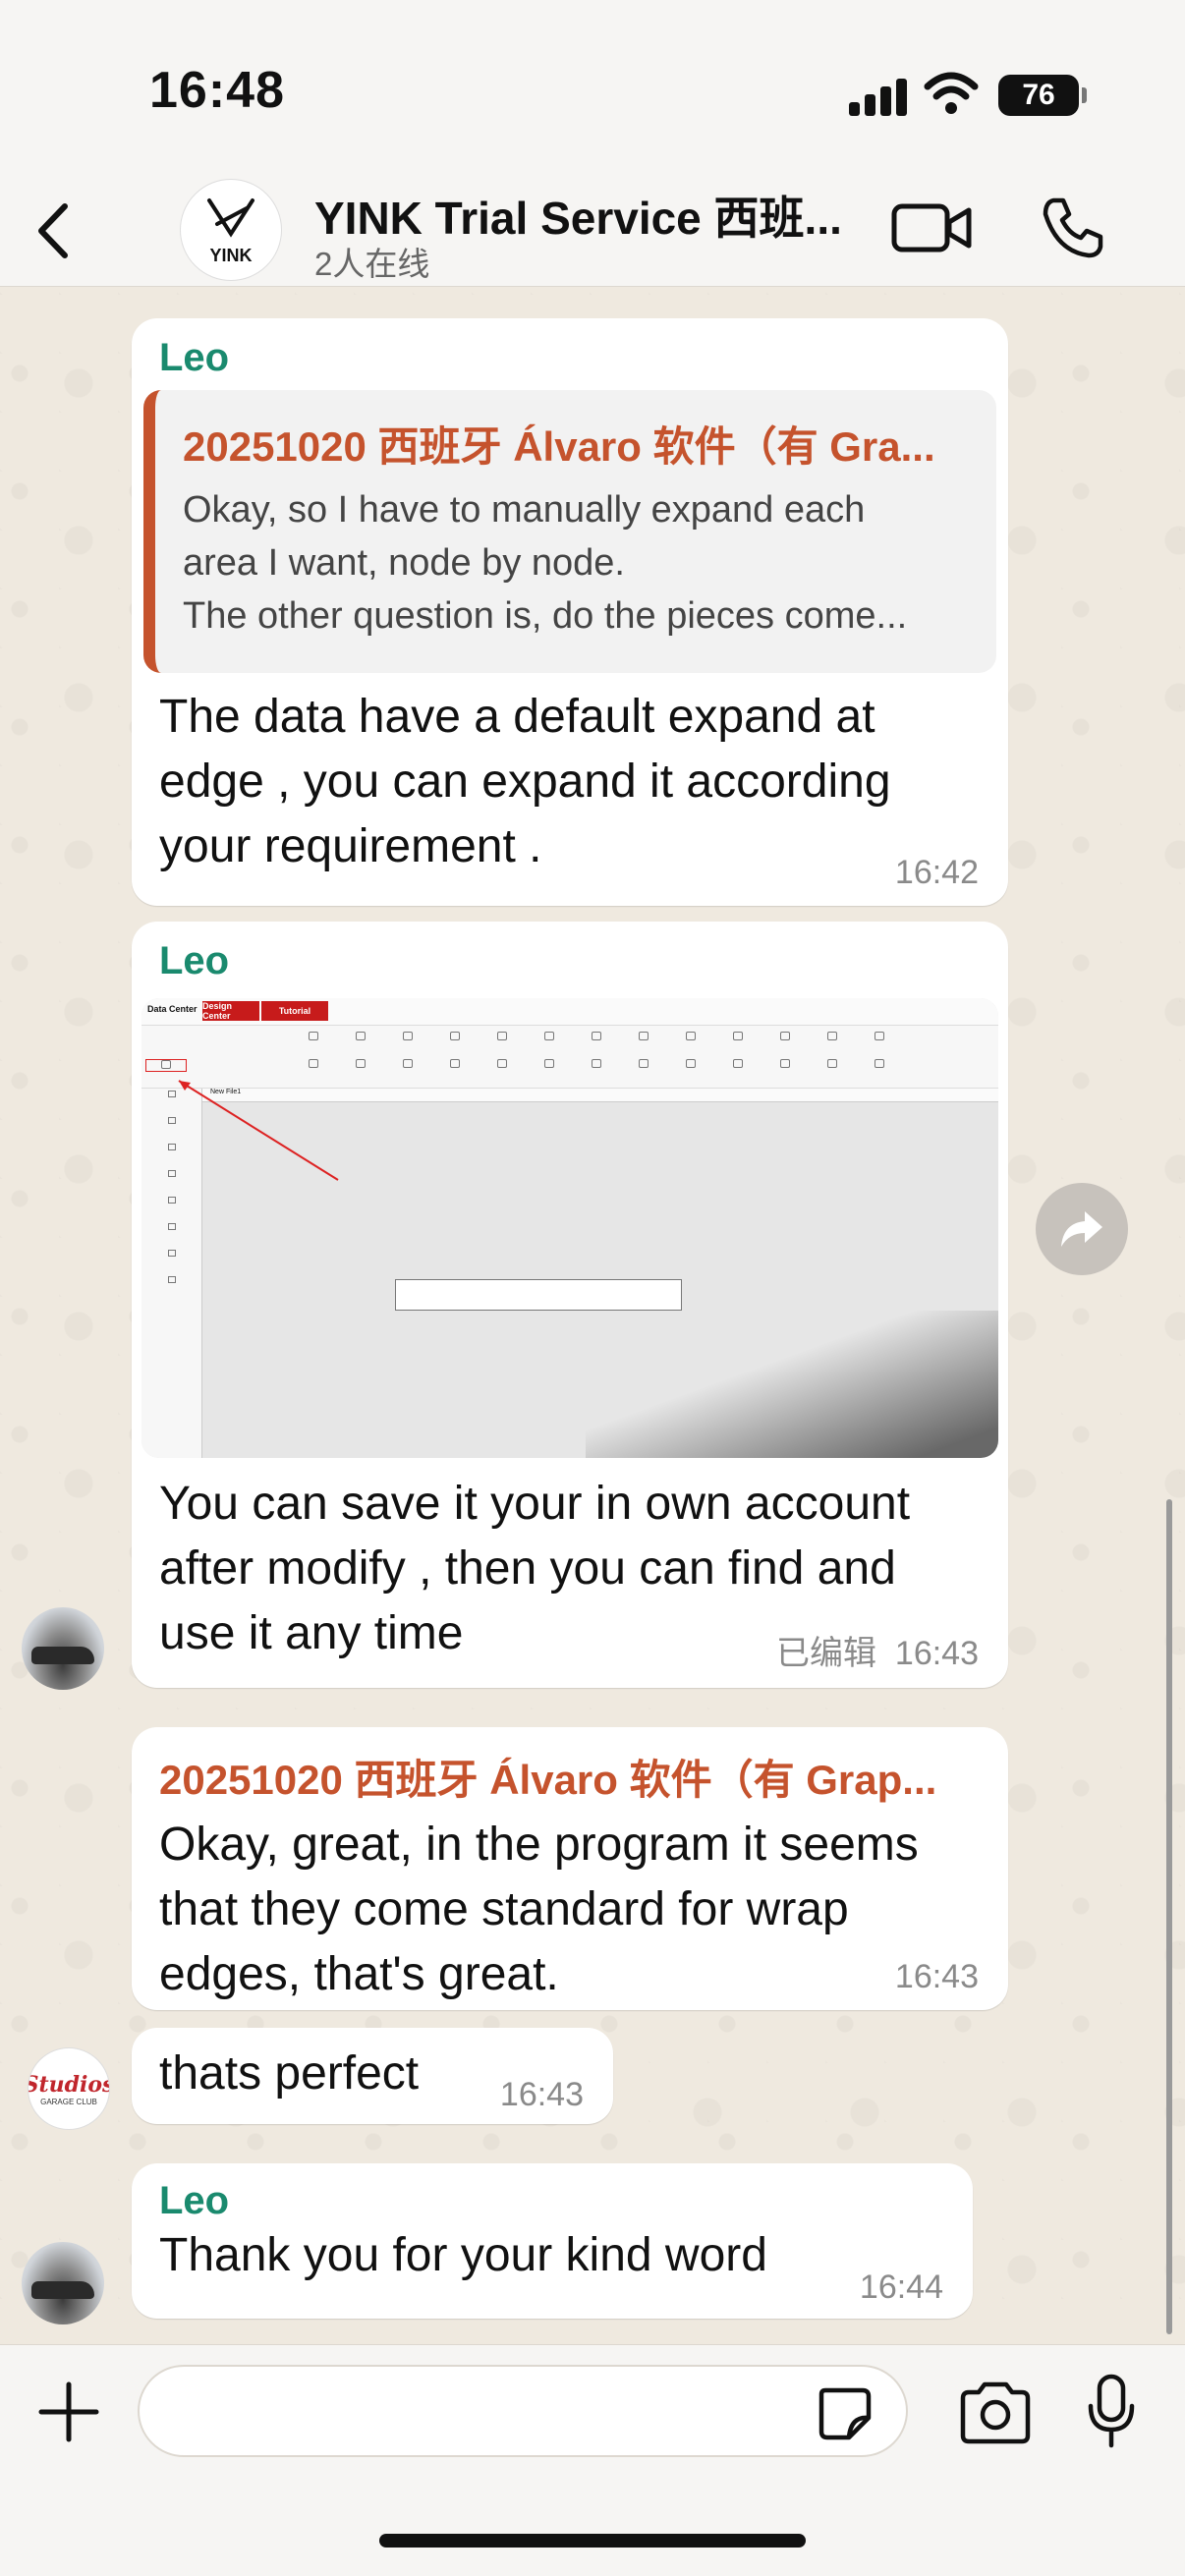 The image size is (1185, 2576). Describe the element at coordinates (937, 1653) in the screenshot. I see `message-time-value: 16:43` at that location.